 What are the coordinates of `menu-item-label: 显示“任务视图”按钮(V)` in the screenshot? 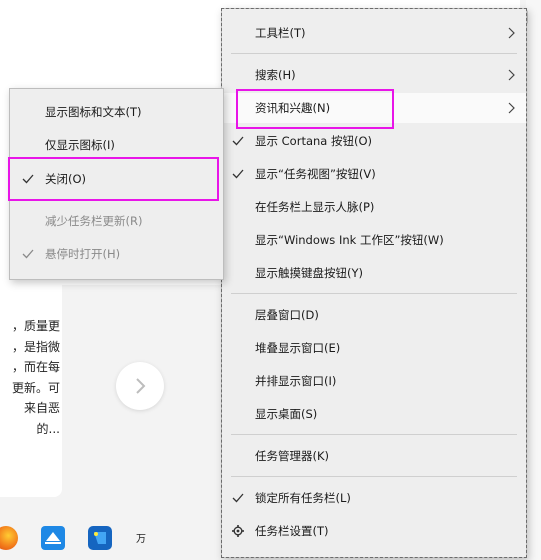 It's located at (315, 174).